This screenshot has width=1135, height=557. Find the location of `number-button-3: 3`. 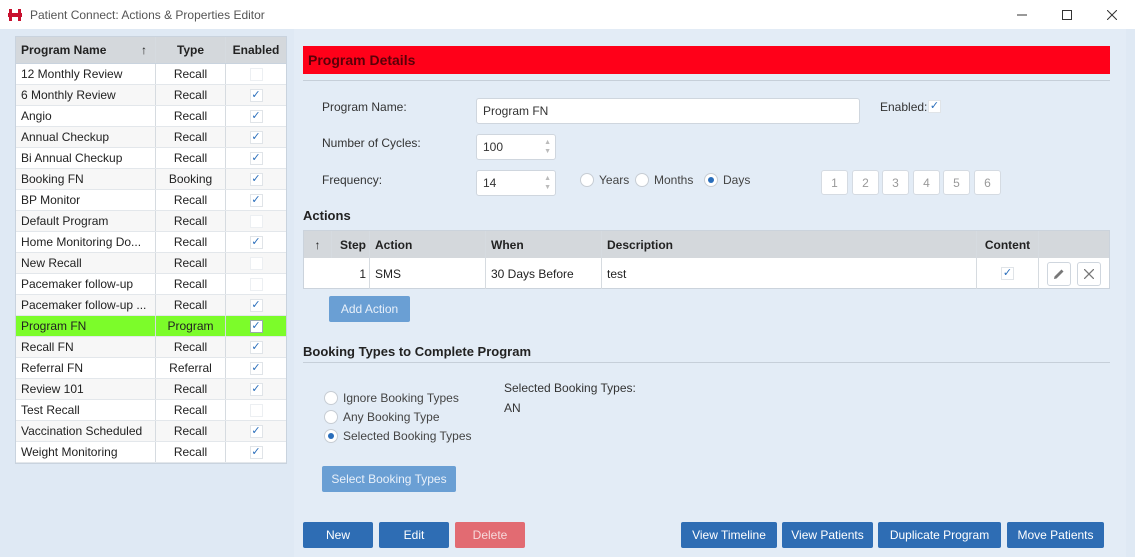

number-button-3: 3 is located at coordinates (895, 182).